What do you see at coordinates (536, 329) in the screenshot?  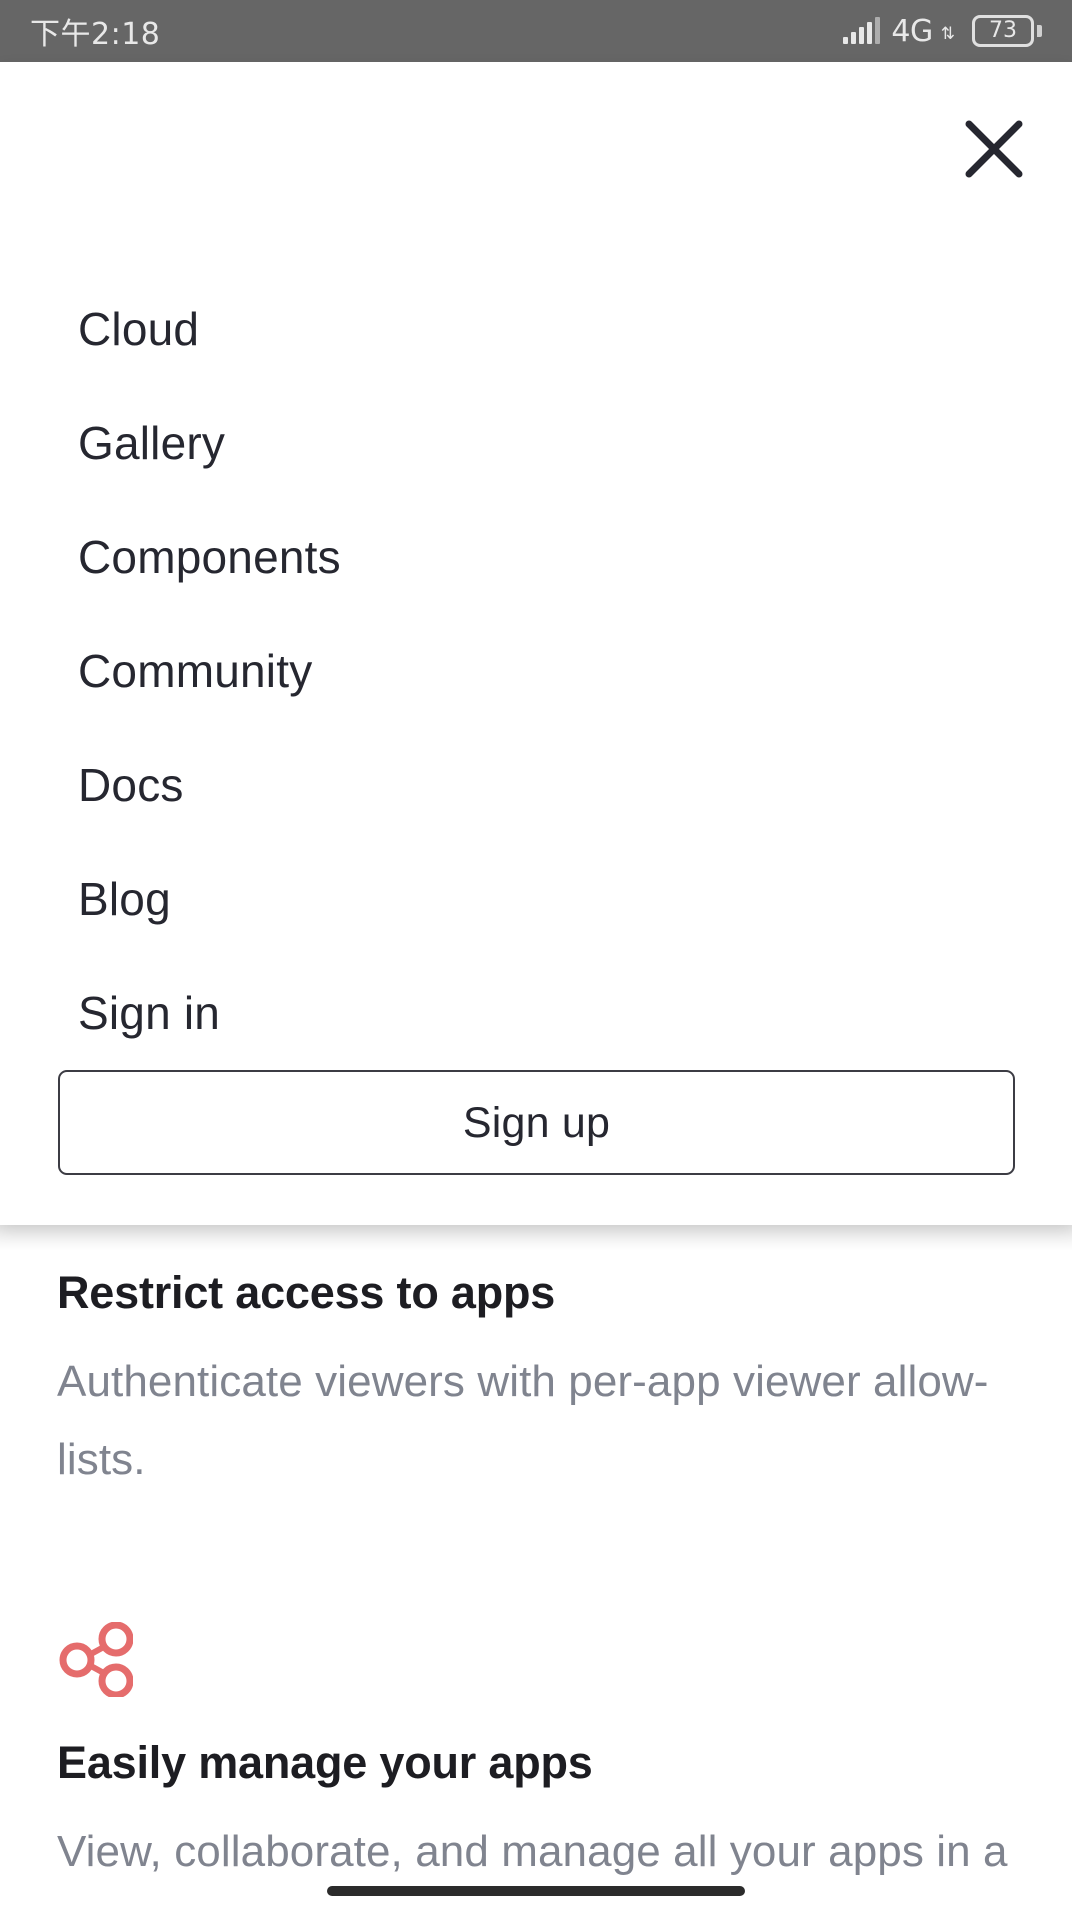 I see `menu-item-cloud: Cloud` at bounding box center [536, 329].